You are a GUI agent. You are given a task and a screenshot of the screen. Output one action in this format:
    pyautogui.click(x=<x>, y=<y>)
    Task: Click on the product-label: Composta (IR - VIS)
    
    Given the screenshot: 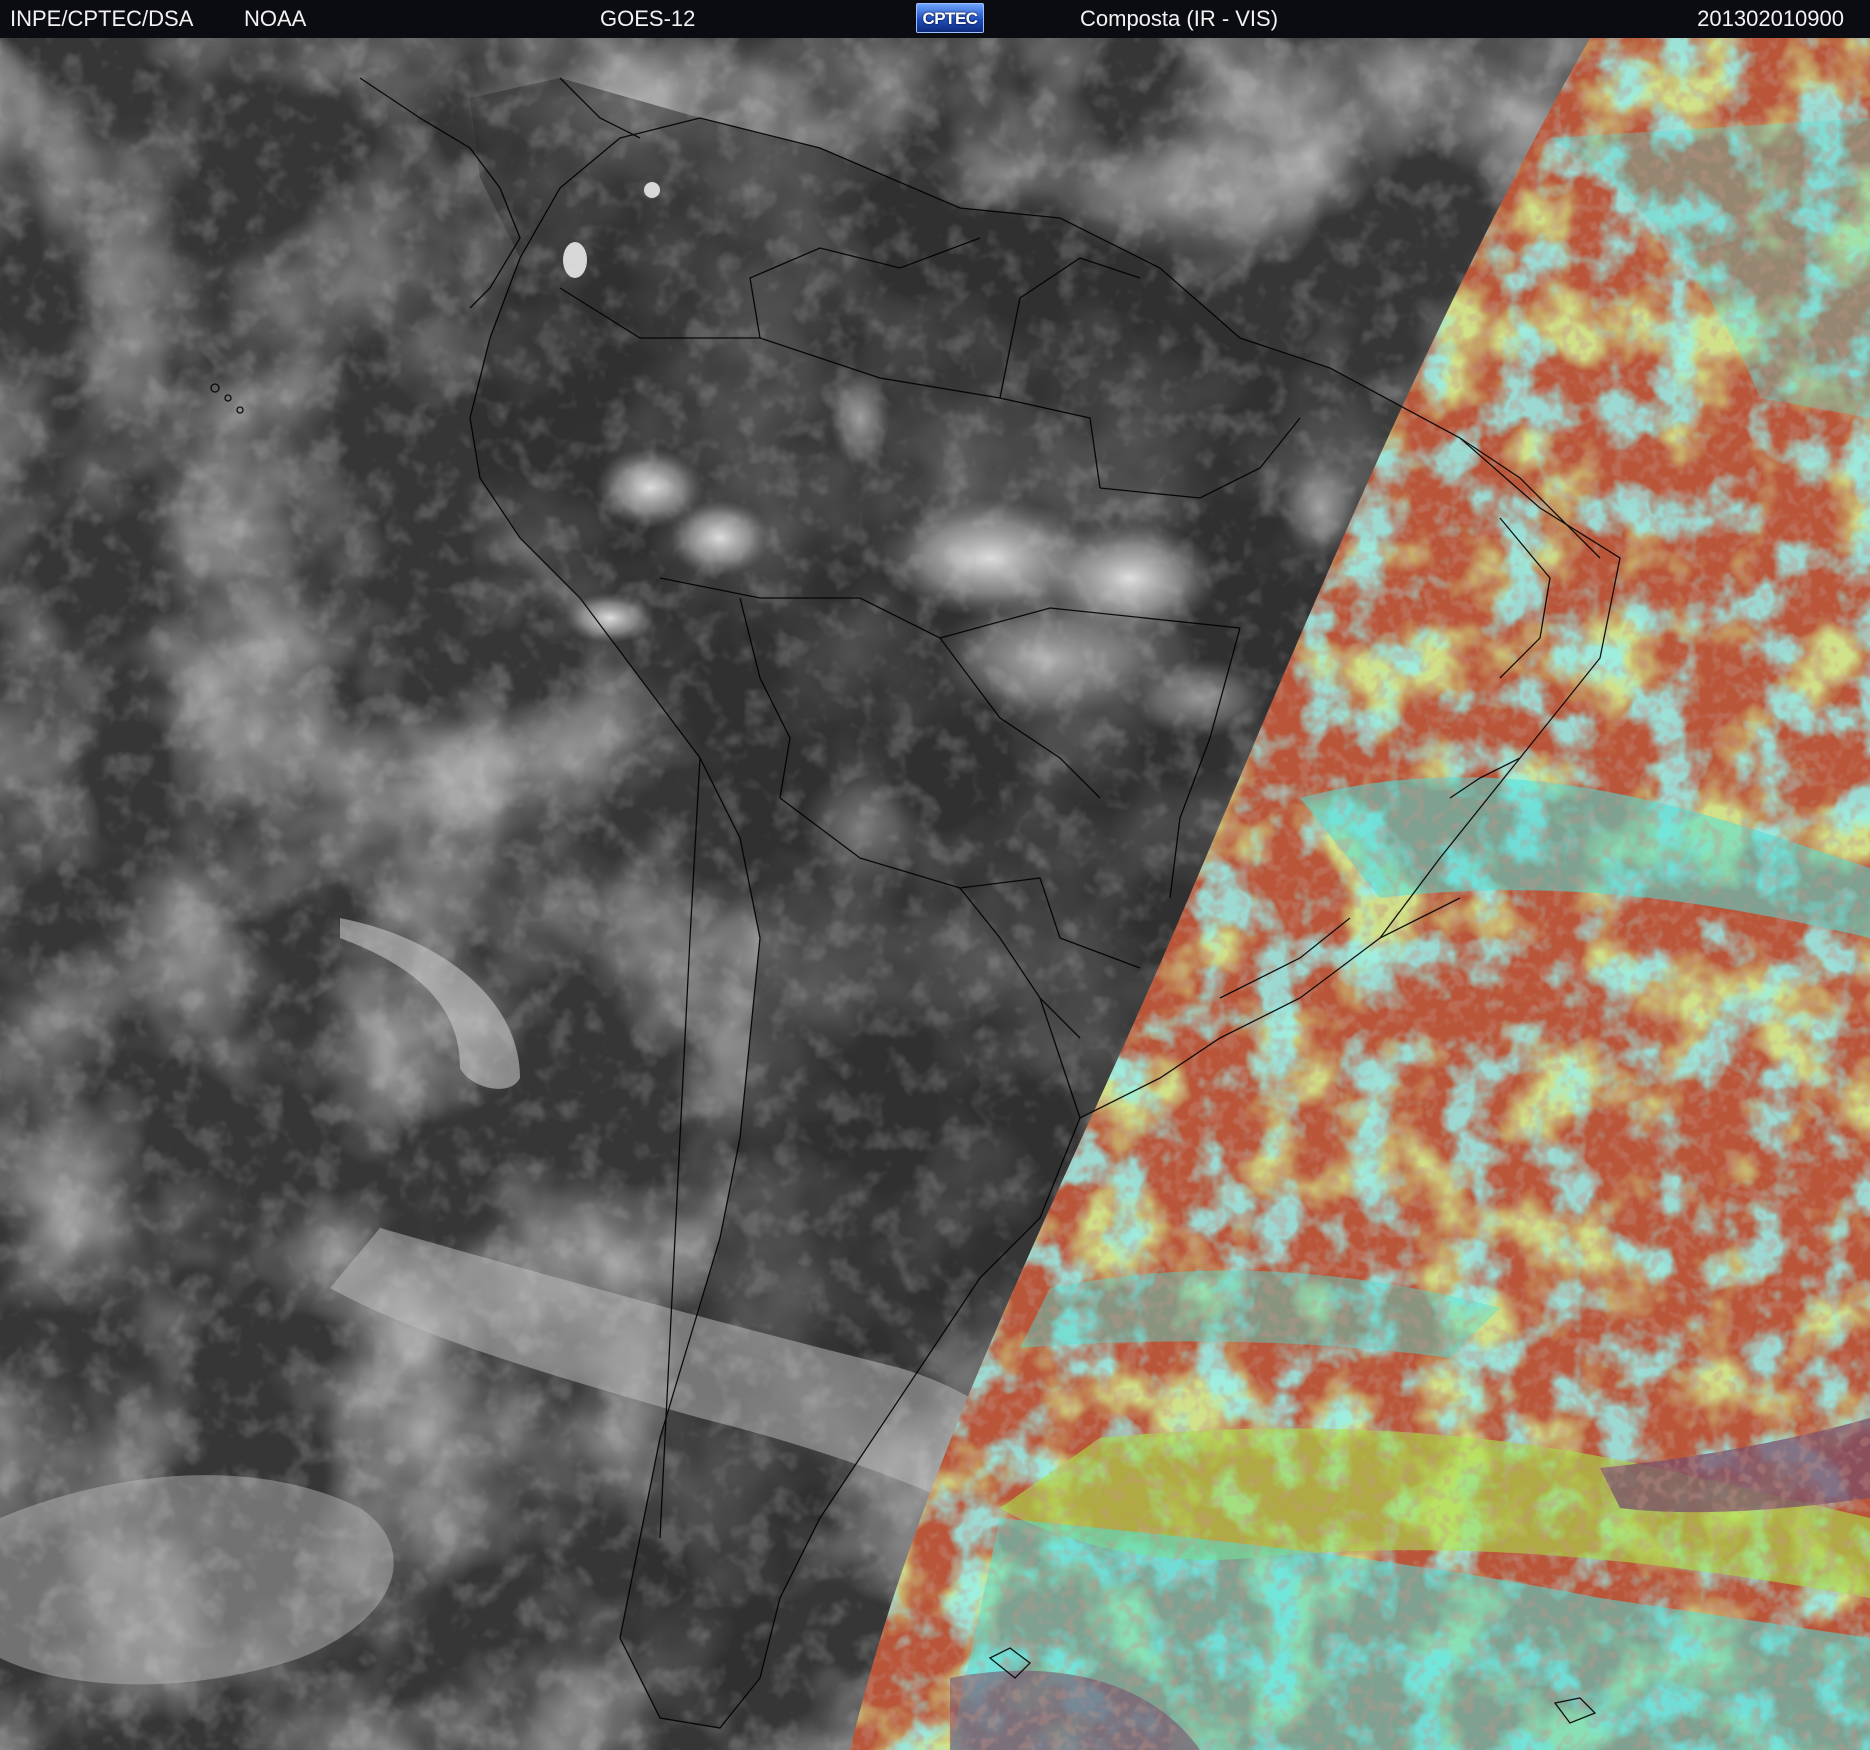 What is the action you would take?
    pyautogui.click(x=1179, y=18)
    